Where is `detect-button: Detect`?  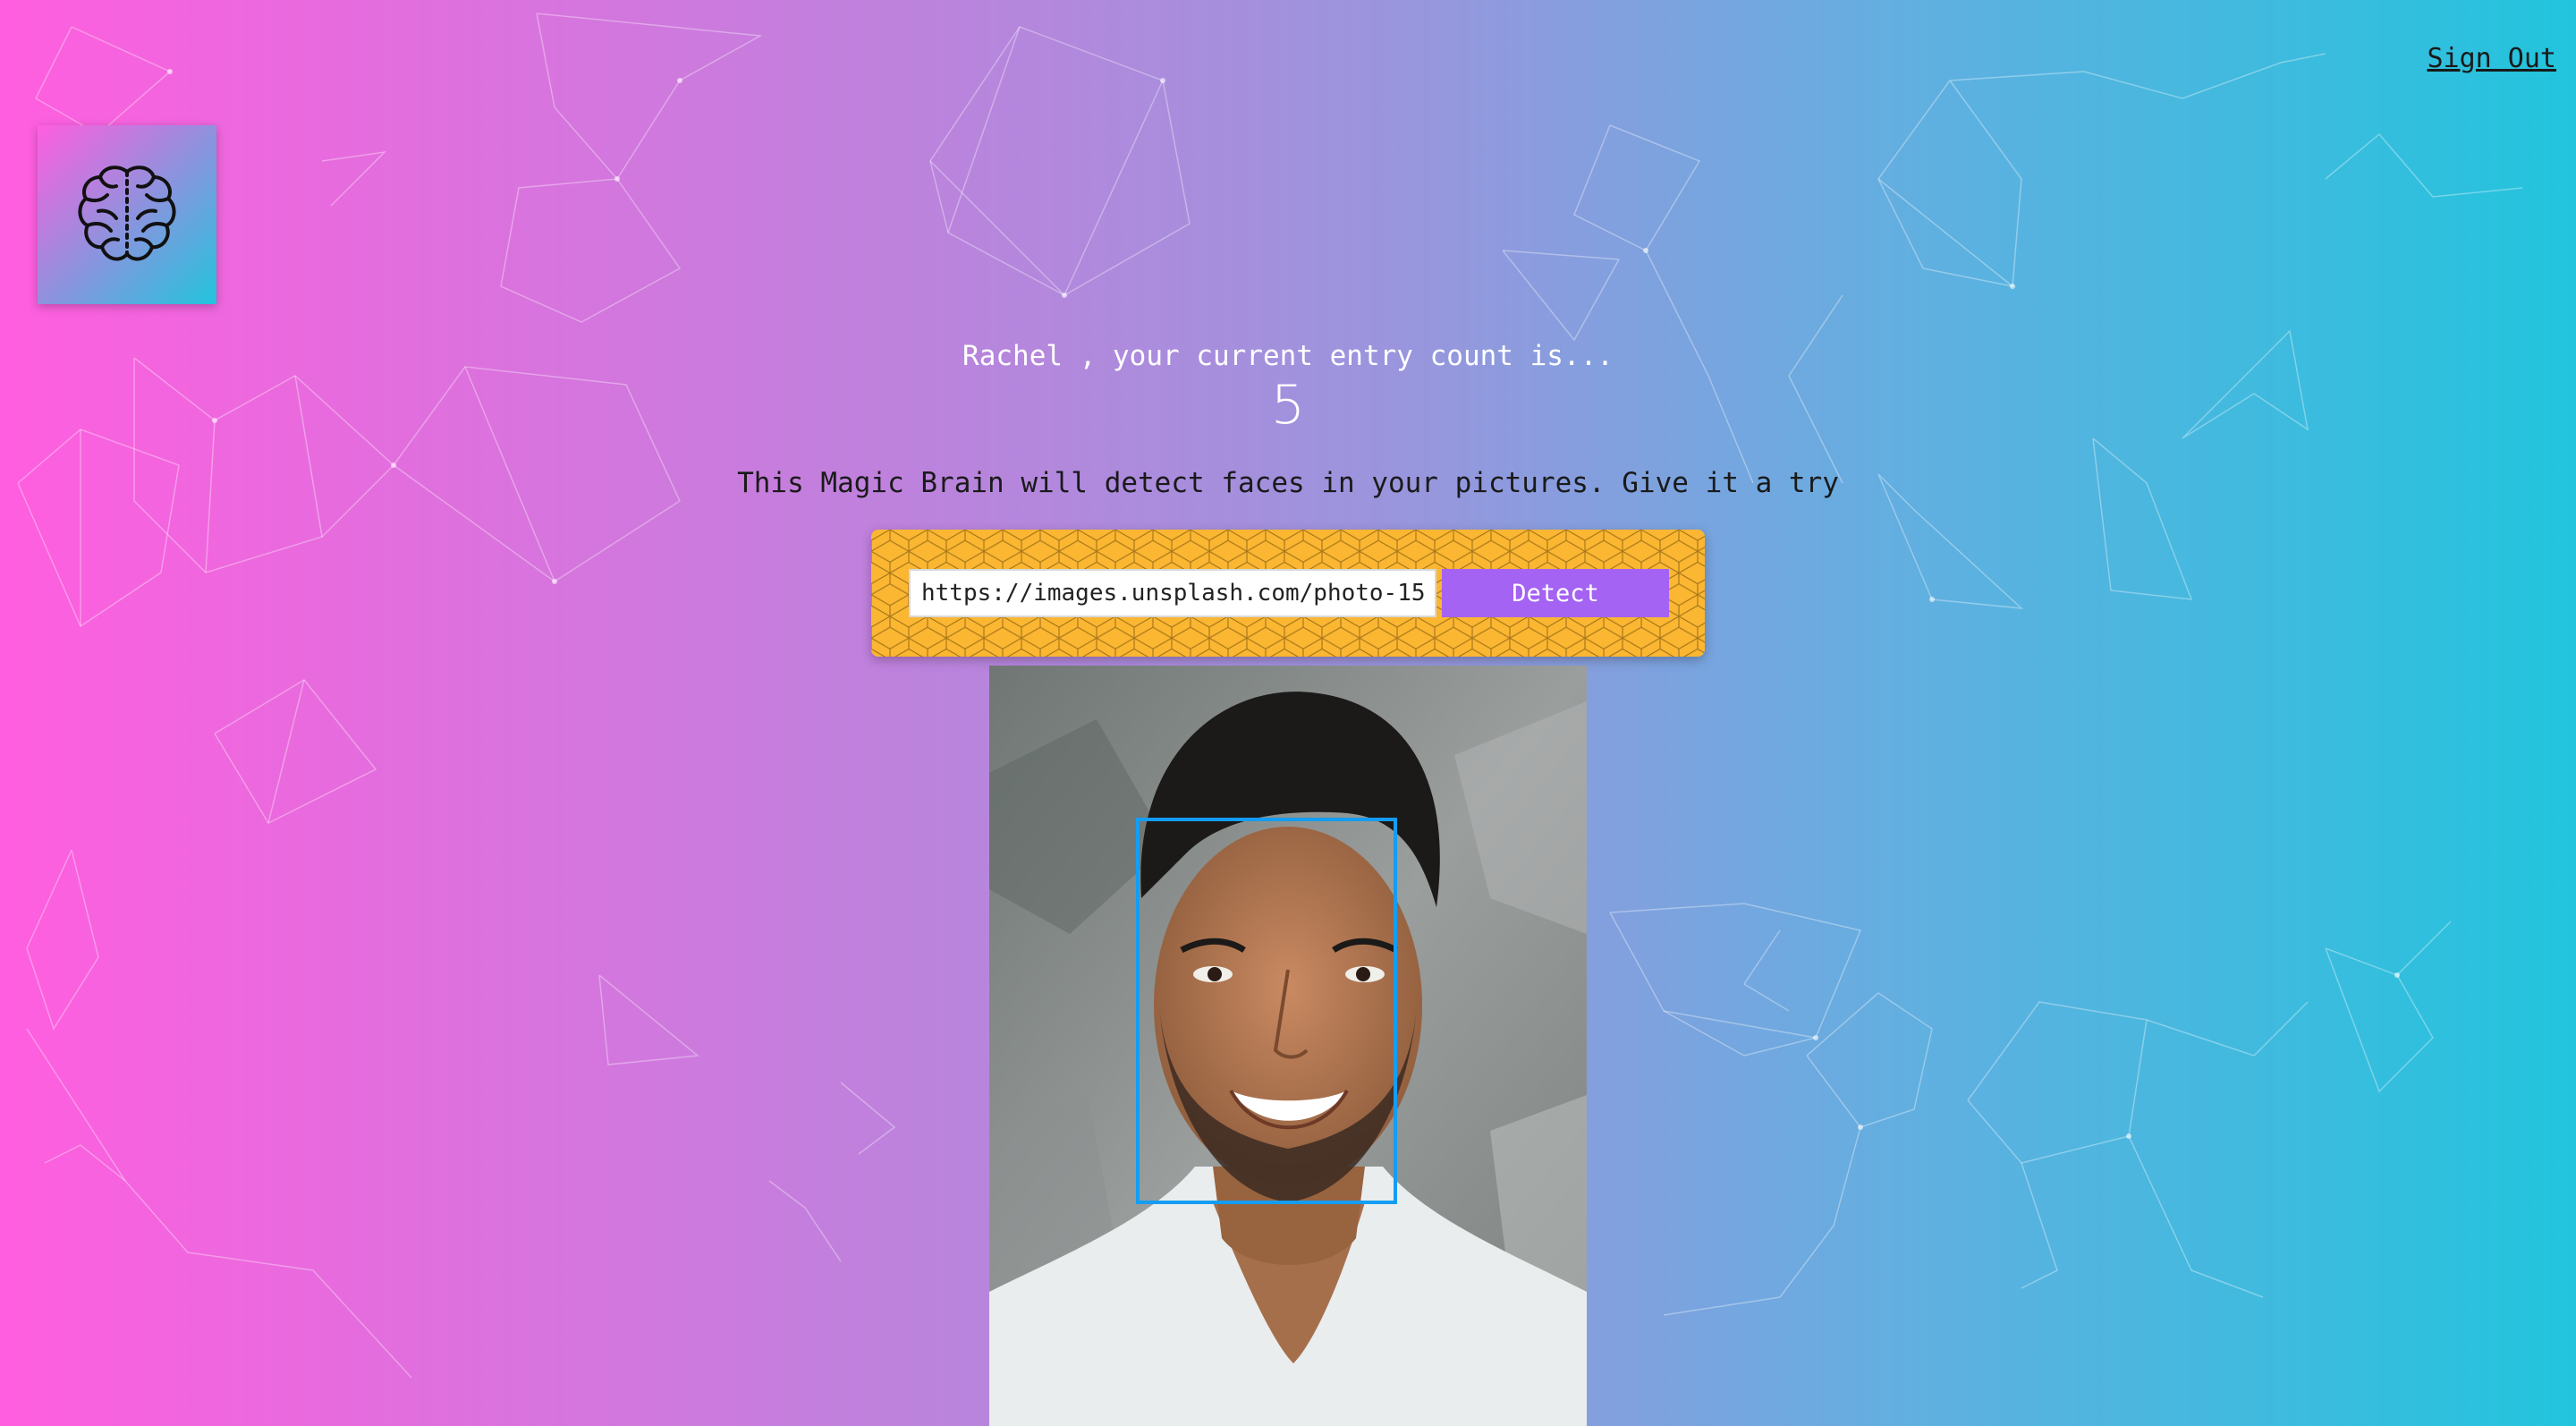
detect-button: Detect is located at coordinates (1555, 593).